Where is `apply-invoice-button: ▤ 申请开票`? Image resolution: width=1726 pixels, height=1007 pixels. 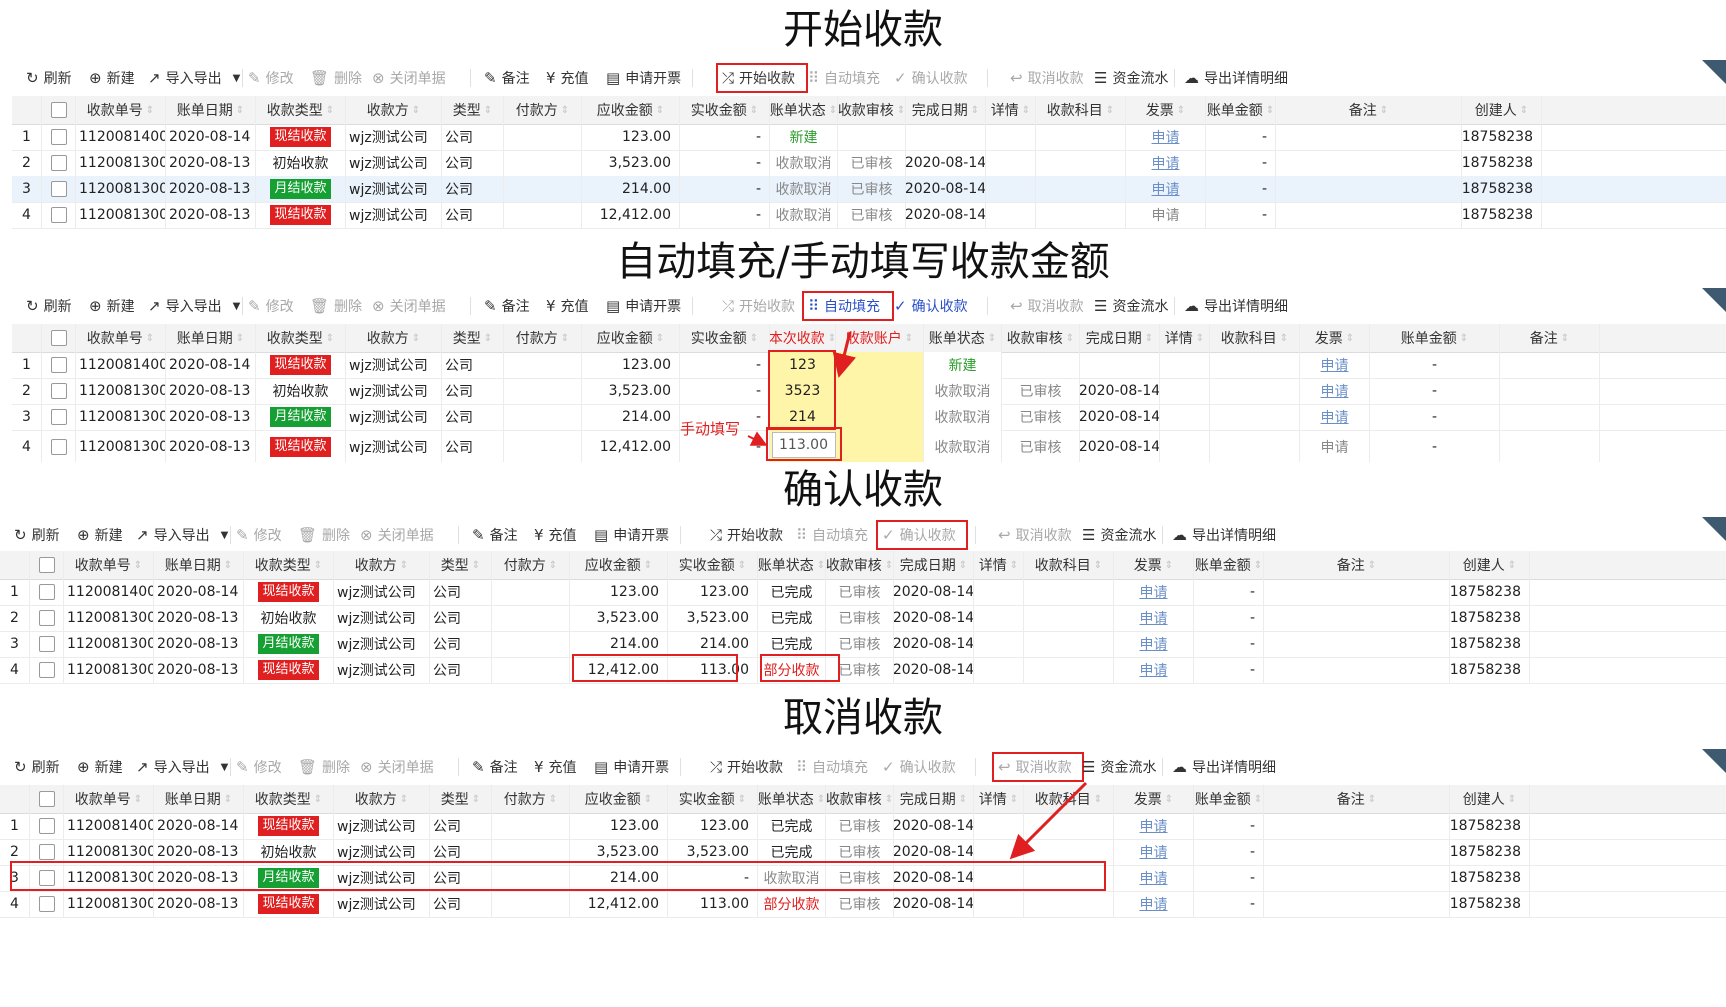
apply-invoice-button: ▤ 申请开票 is located at coordinates (631, 535).